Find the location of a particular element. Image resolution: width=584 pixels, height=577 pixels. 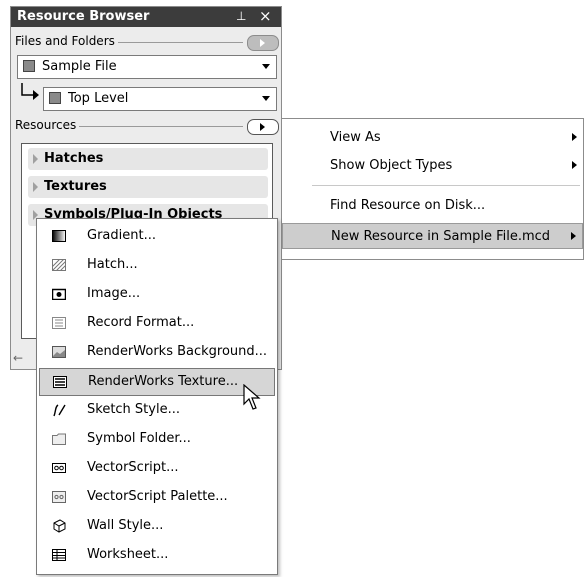

menu-separator is located at coordinates (446, 185).